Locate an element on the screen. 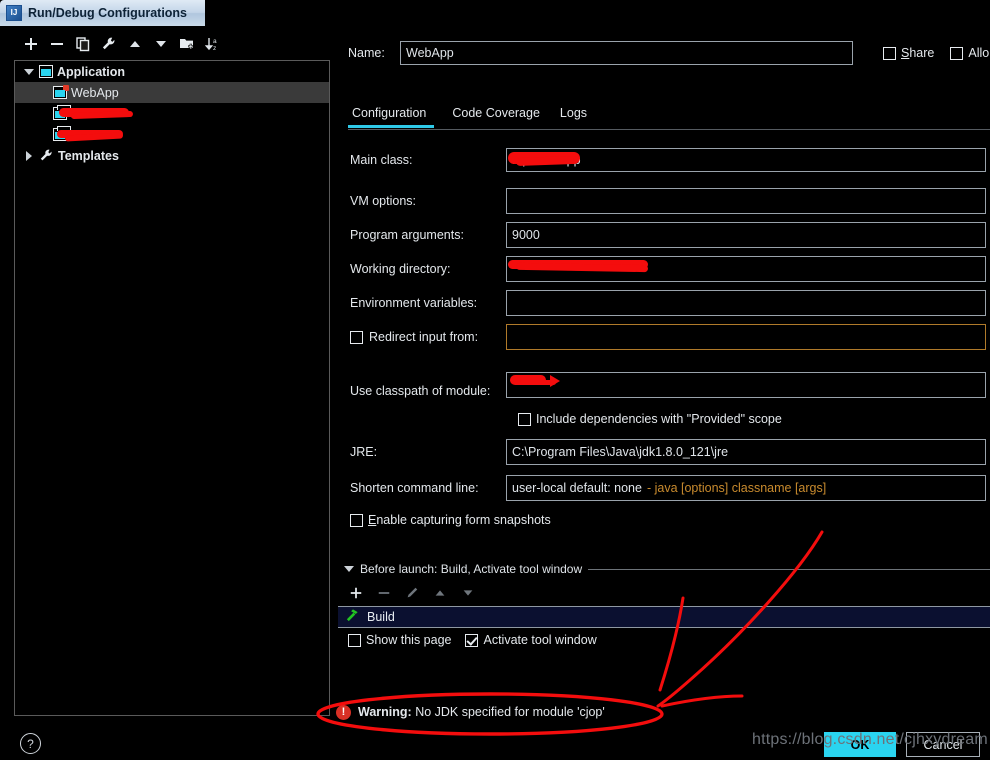 This screenshot has height=760, width=990. sort-configurations-button: a z is located at coordinates (213, 44).